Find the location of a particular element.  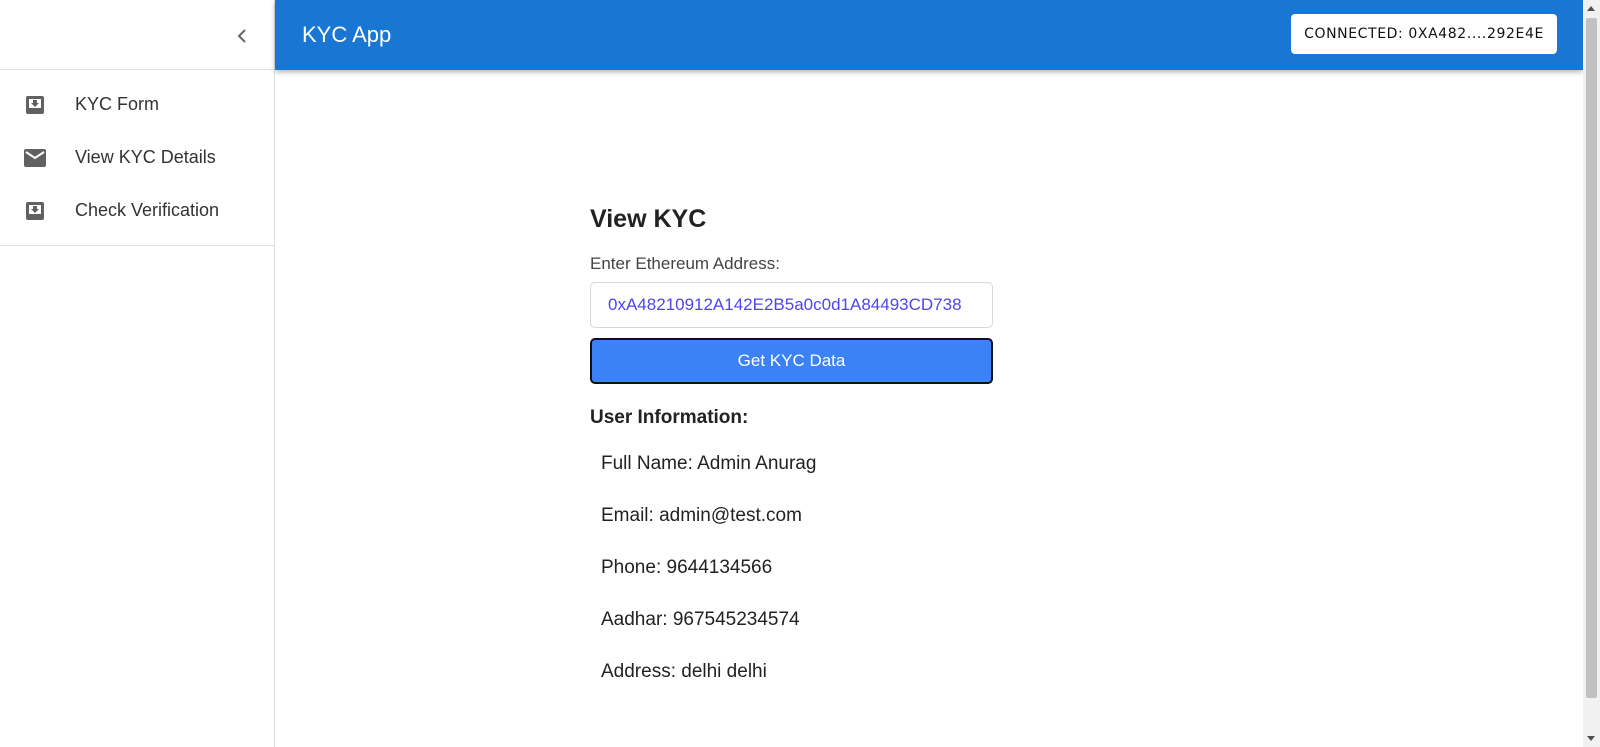

app-bar: KYC App CONNECTED: 0XA482....292E4E is located at coordinates (929, 35).